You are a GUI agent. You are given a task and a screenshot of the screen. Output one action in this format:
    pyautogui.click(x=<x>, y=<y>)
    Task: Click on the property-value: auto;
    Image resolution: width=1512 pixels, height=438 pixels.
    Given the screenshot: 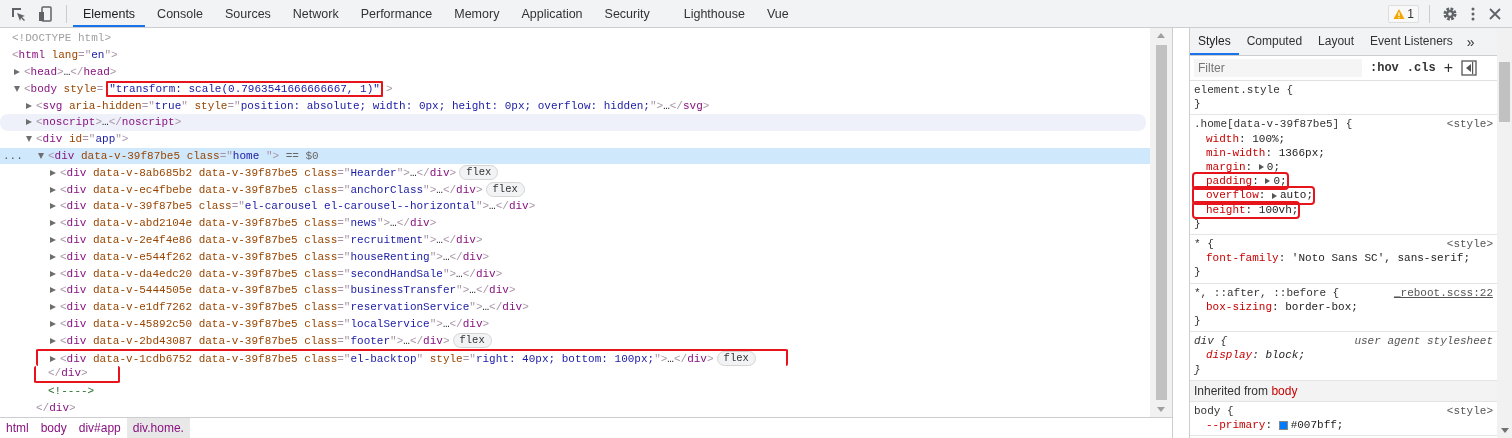 What is the action you would take?
    pyautogui.click(x=1297, y=195)
    